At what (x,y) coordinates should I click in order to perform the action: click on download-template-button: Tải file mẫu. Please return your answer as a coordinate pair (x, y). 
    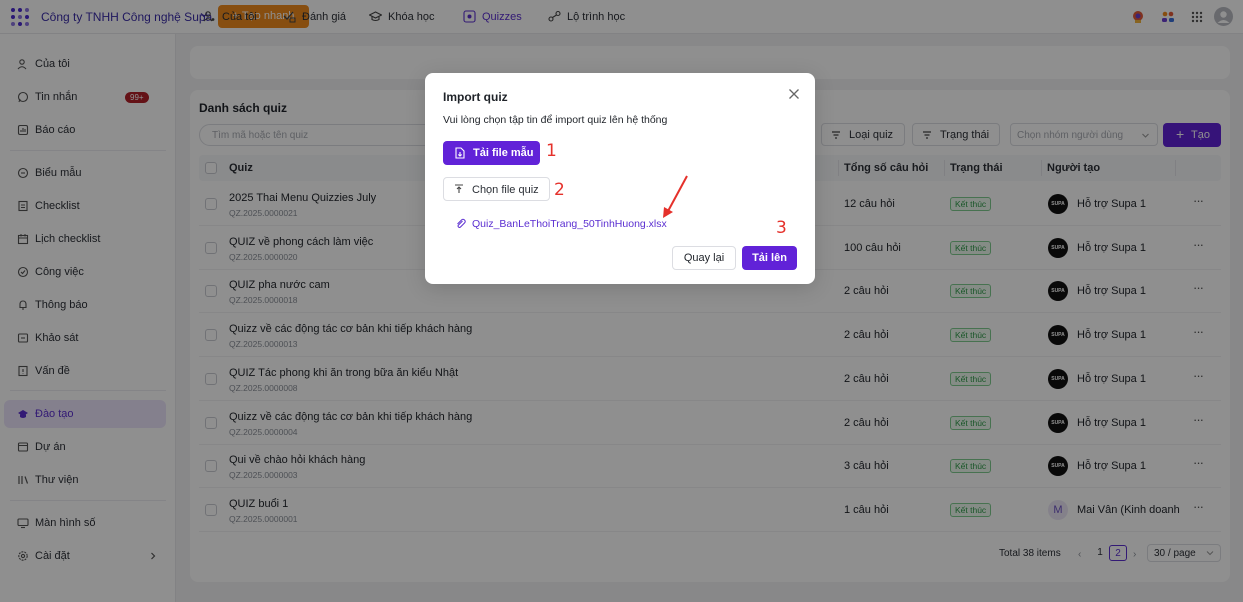
    Looking at the image, I should click on (491, 153).